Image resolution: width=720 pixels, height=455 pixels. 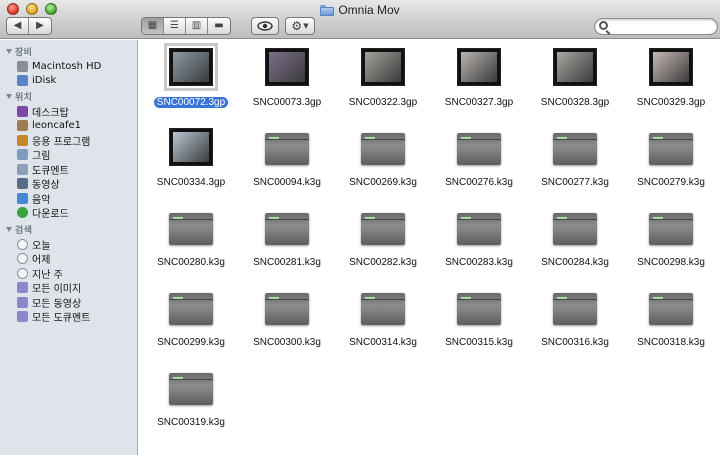 I want to click on file-item: SNC00299.k3g, so click(x=191, y=322).